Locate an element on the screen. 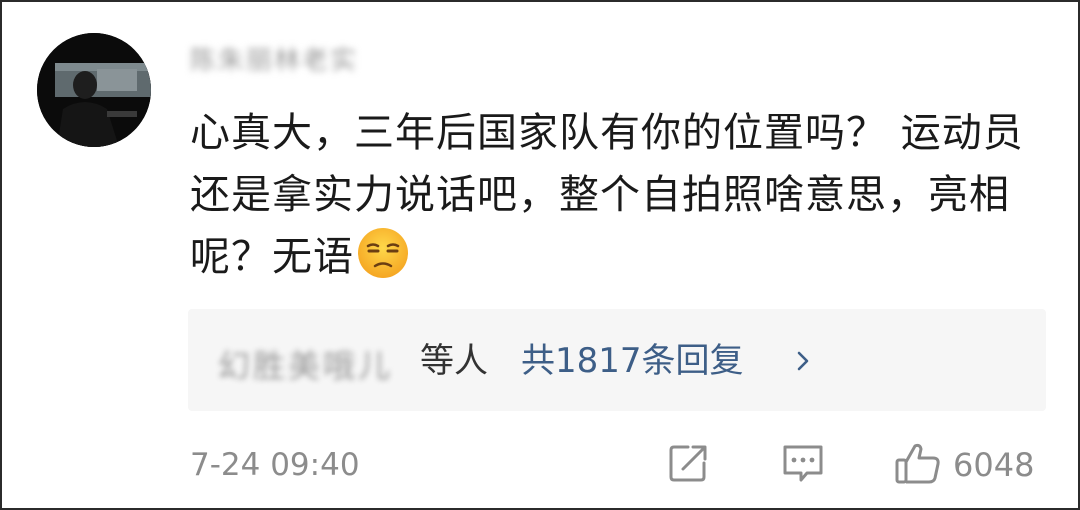 The width and height of the screenshot is (1080, 510). username-text: 陈朱丽林老实 is located at coordinates (274, 60).